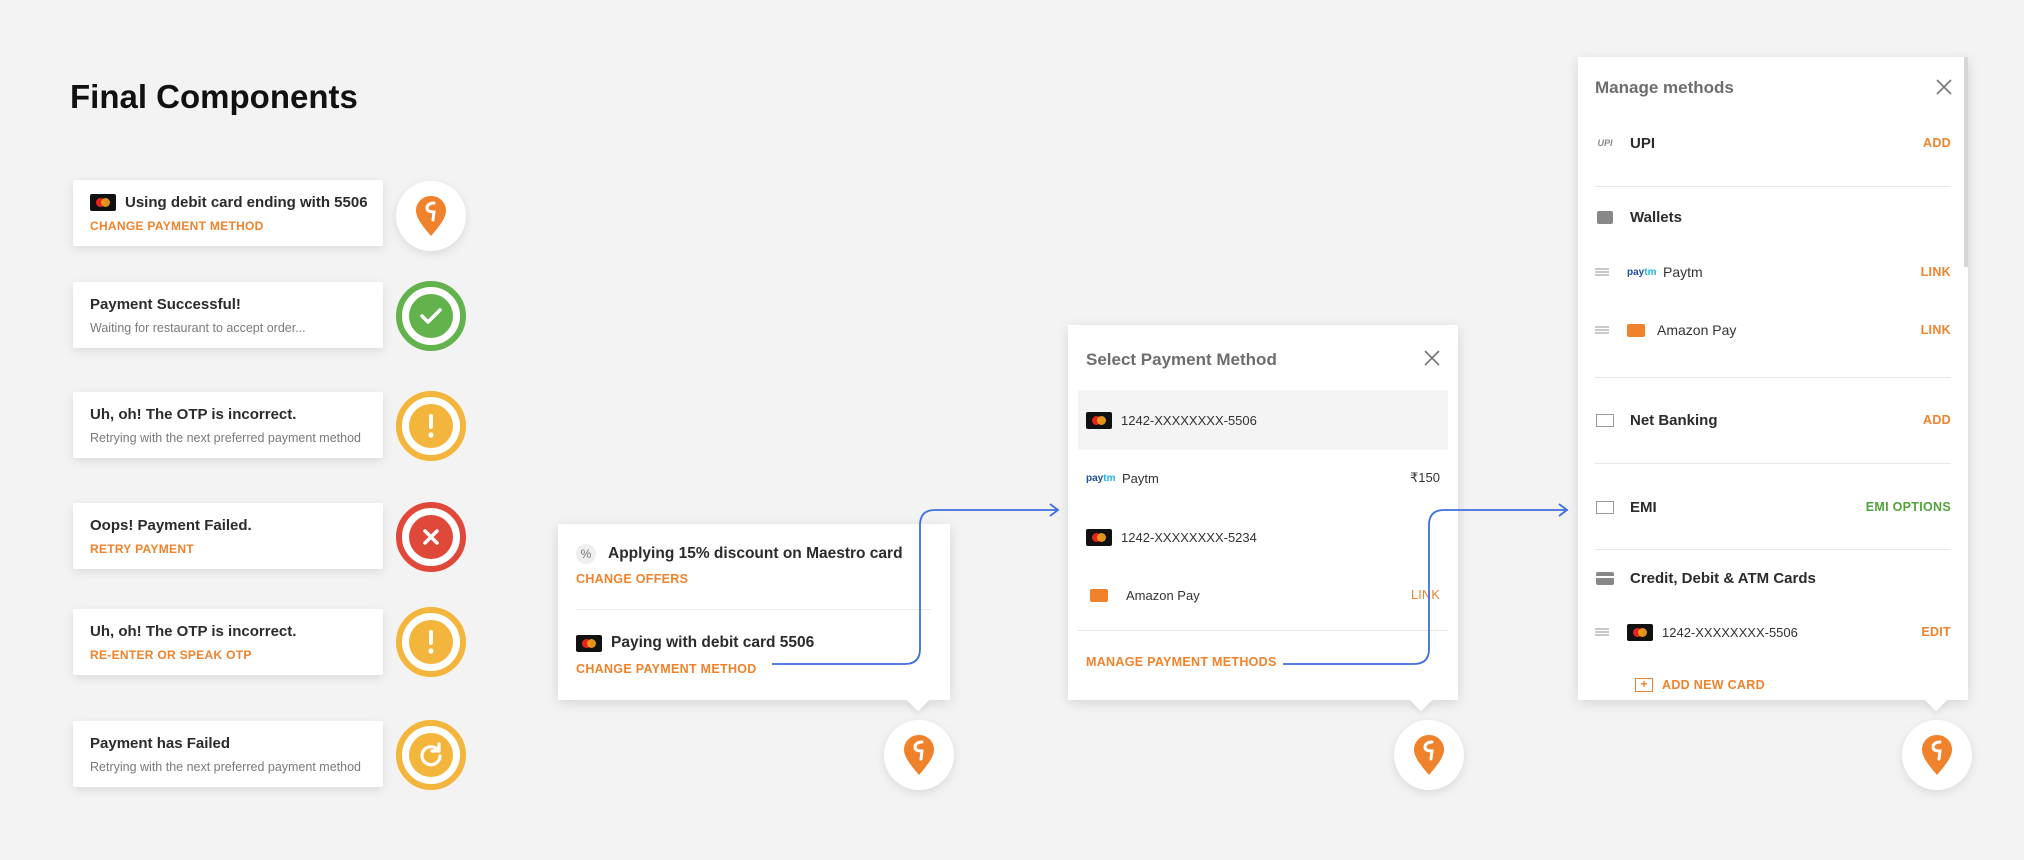 The width and height of the screenshot is (2024, 860). I want to click on card-title: Oops! Payment Failed., so click(171, 525).